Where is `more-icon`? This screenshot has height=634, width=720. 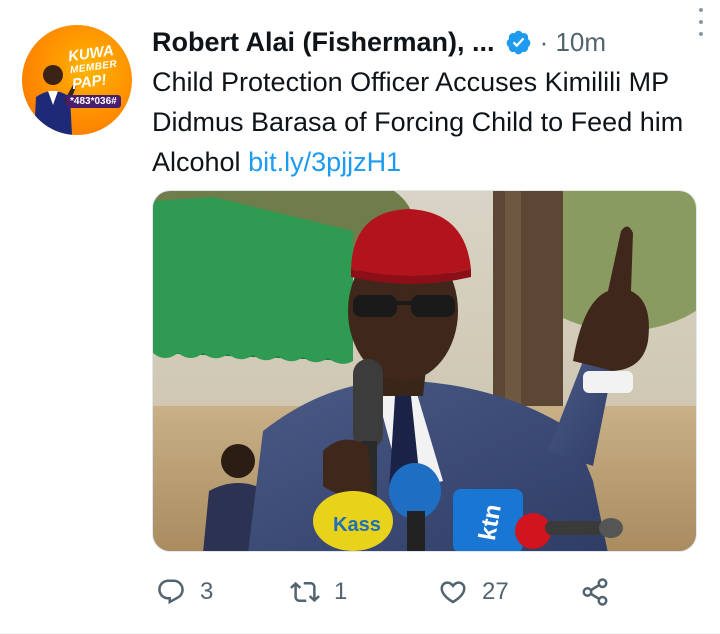 more-icon is located at coordinates (701, 22).